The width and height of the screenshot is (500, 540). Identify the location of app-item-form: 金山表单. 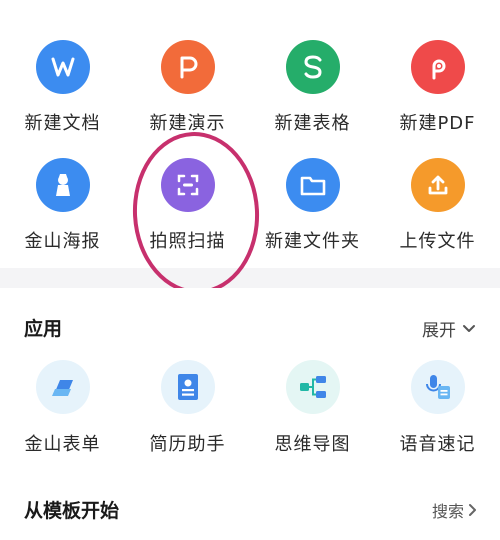
(62, 408).